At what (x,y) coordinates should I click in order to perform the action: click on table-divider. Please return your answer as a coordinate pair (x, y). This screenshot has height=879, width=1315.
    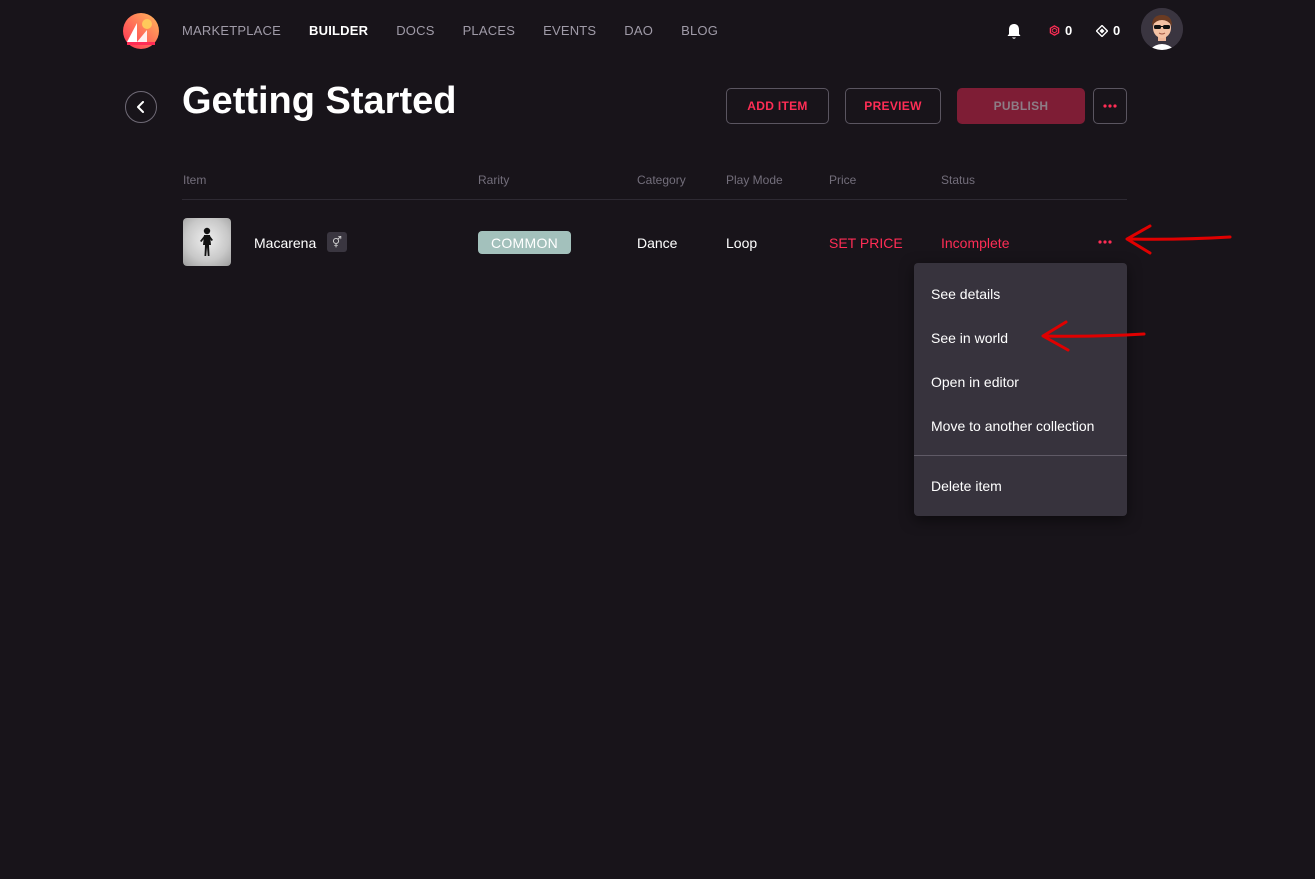
    Looking at the image, I should click on (654, 199).